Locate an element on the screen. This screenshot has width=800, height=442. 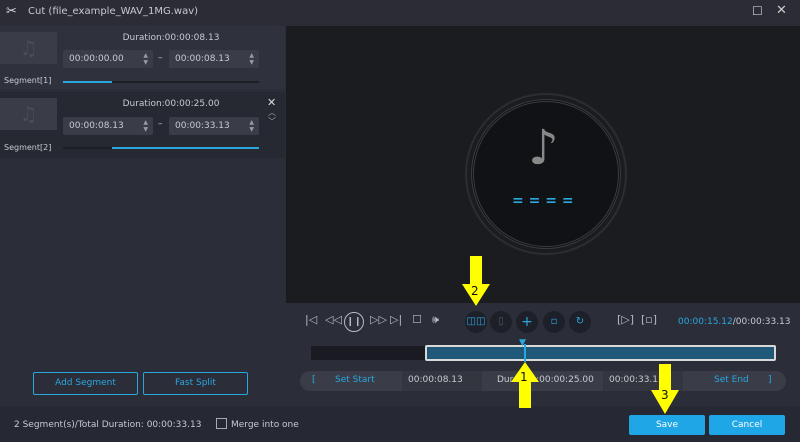
segment-end-input: 00:00:08.13 ▲ ▼ is located at coordinates (214, 59).